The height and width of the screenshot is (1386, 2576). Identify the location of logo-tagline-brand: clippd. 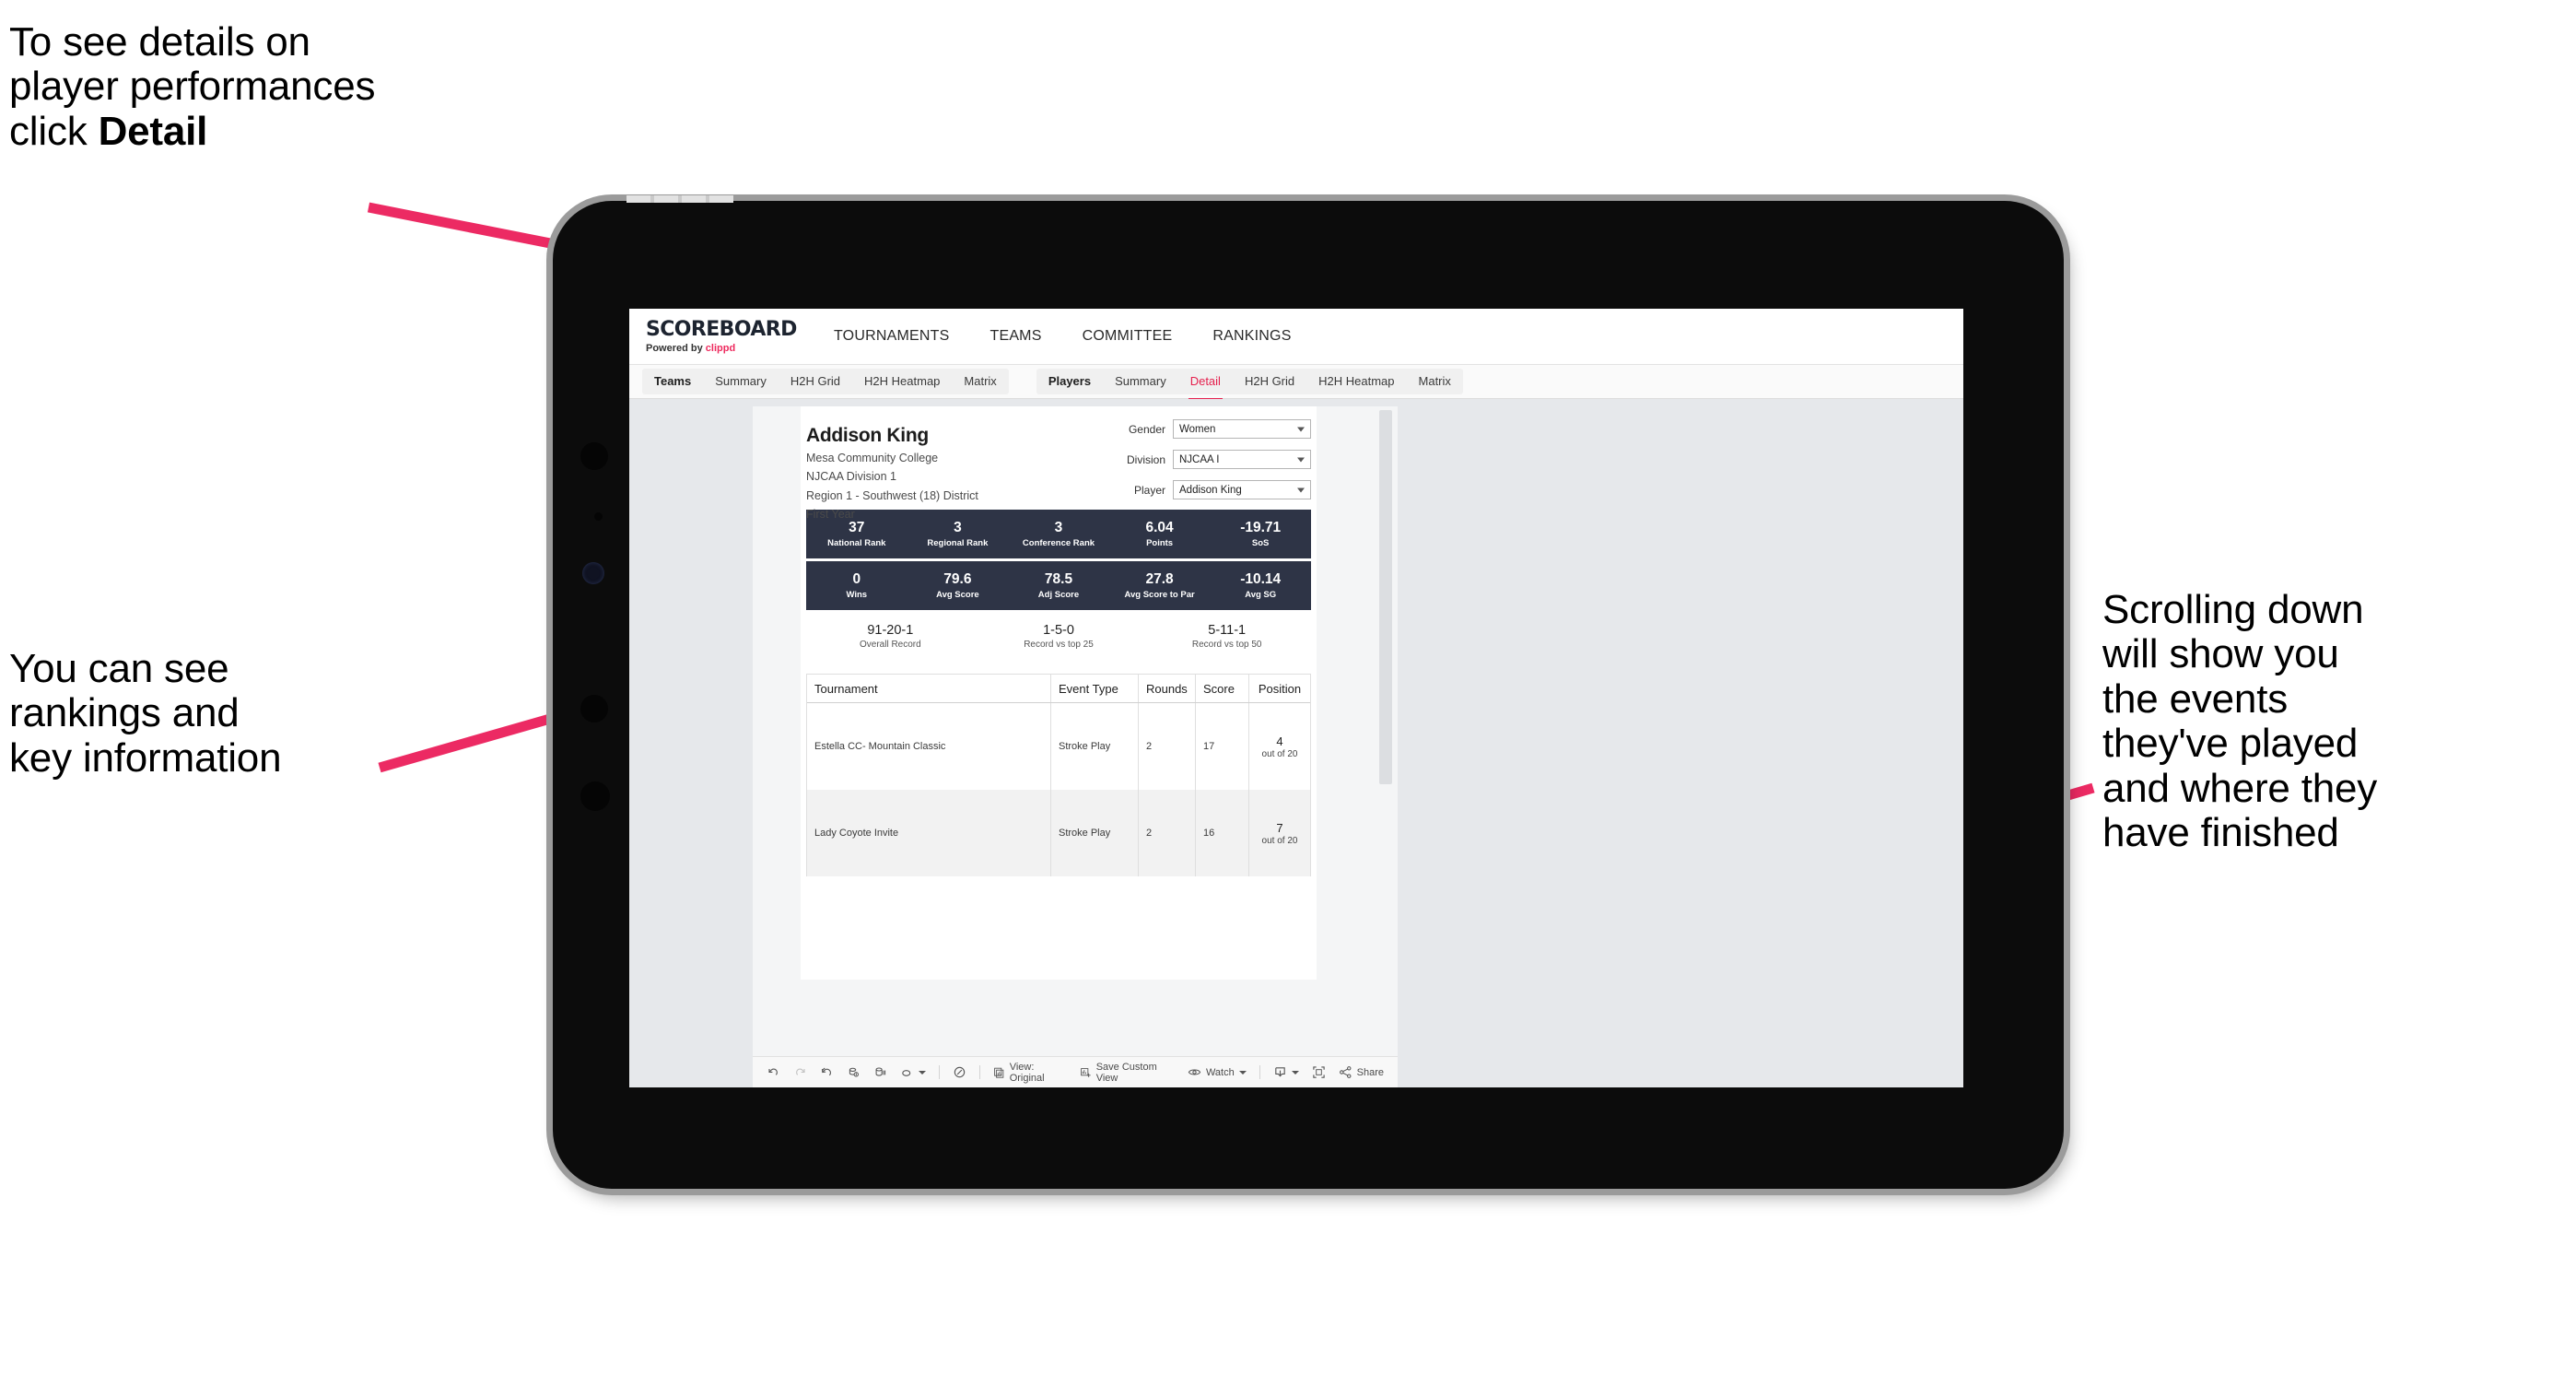
(720, 348).